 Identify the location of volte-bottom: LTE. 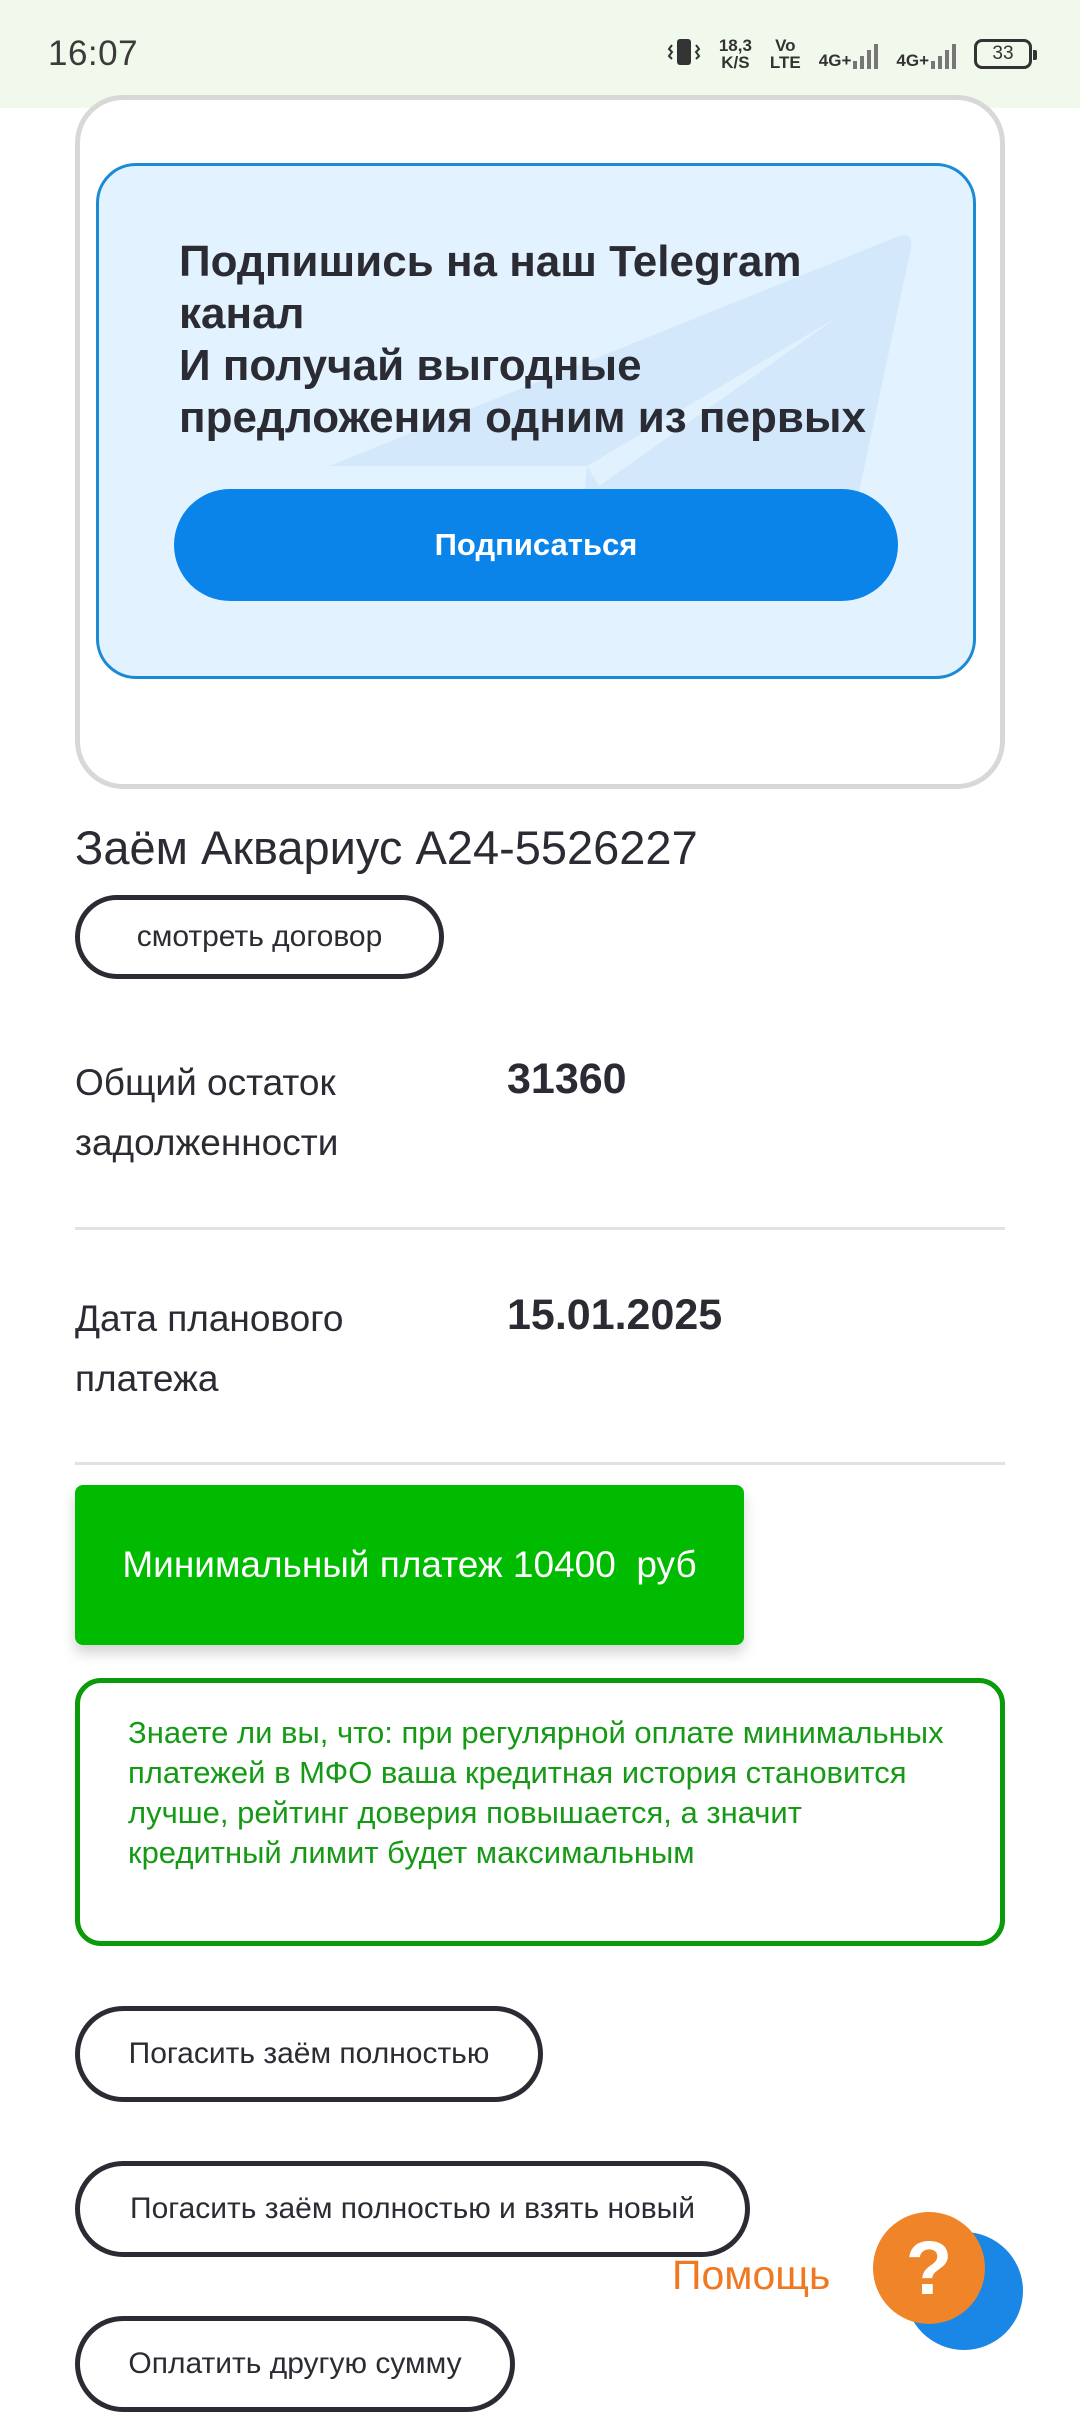
(785, 62).